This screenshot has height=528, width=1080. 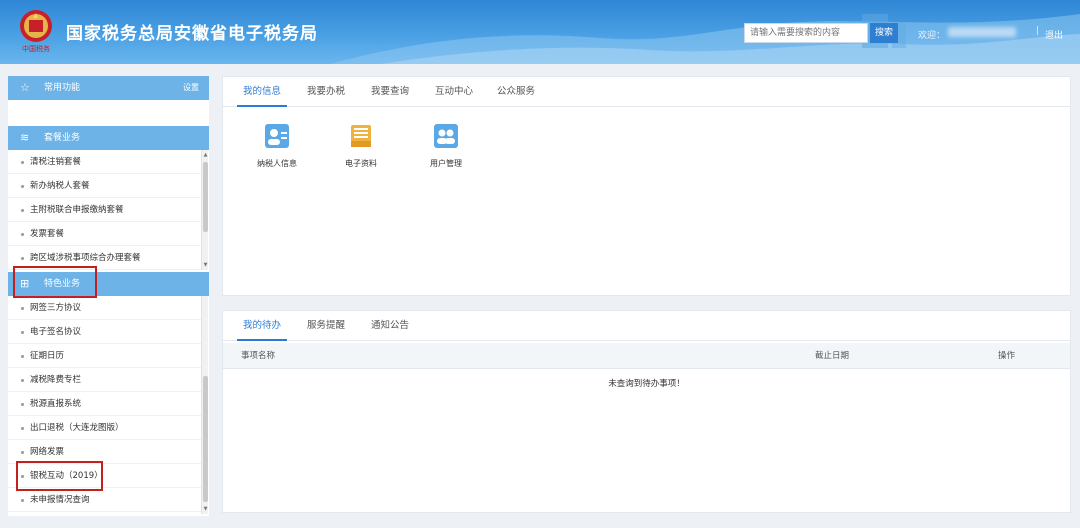 What do you see at coordinates (361, 163) in the screenshot?
I see `app-label: 电子资料` at bounding box center [361, 163].